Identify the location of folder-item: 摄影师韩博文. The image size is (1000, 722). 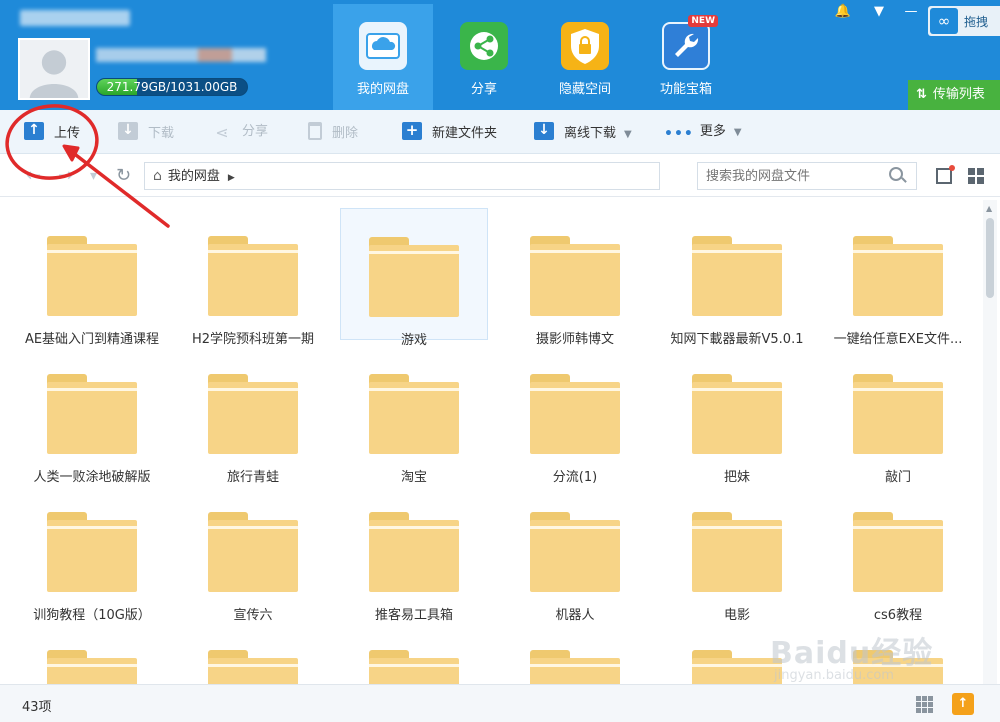
(575, 277).